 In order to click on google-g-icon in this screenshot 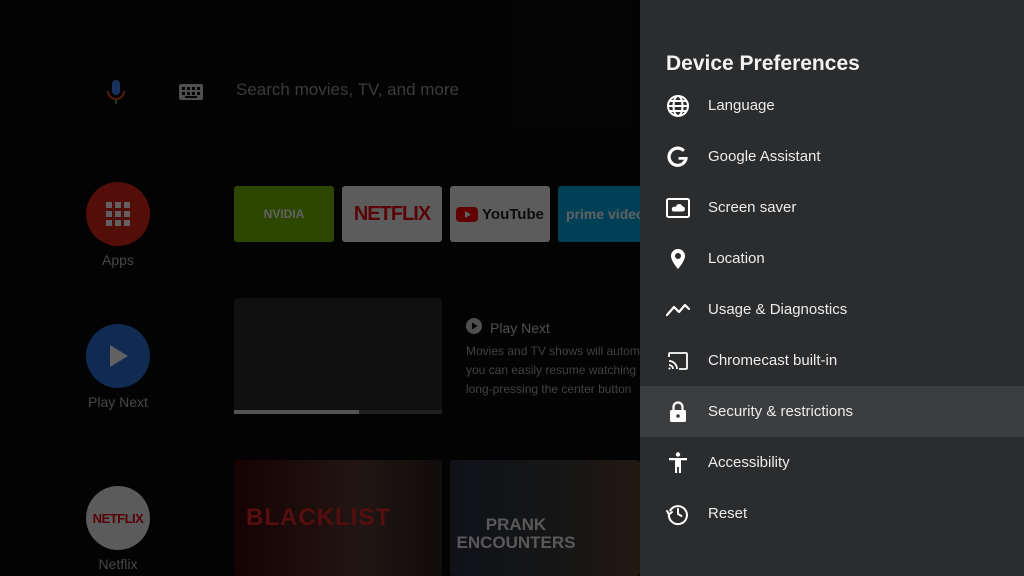, I will do `click(678, 157)`.